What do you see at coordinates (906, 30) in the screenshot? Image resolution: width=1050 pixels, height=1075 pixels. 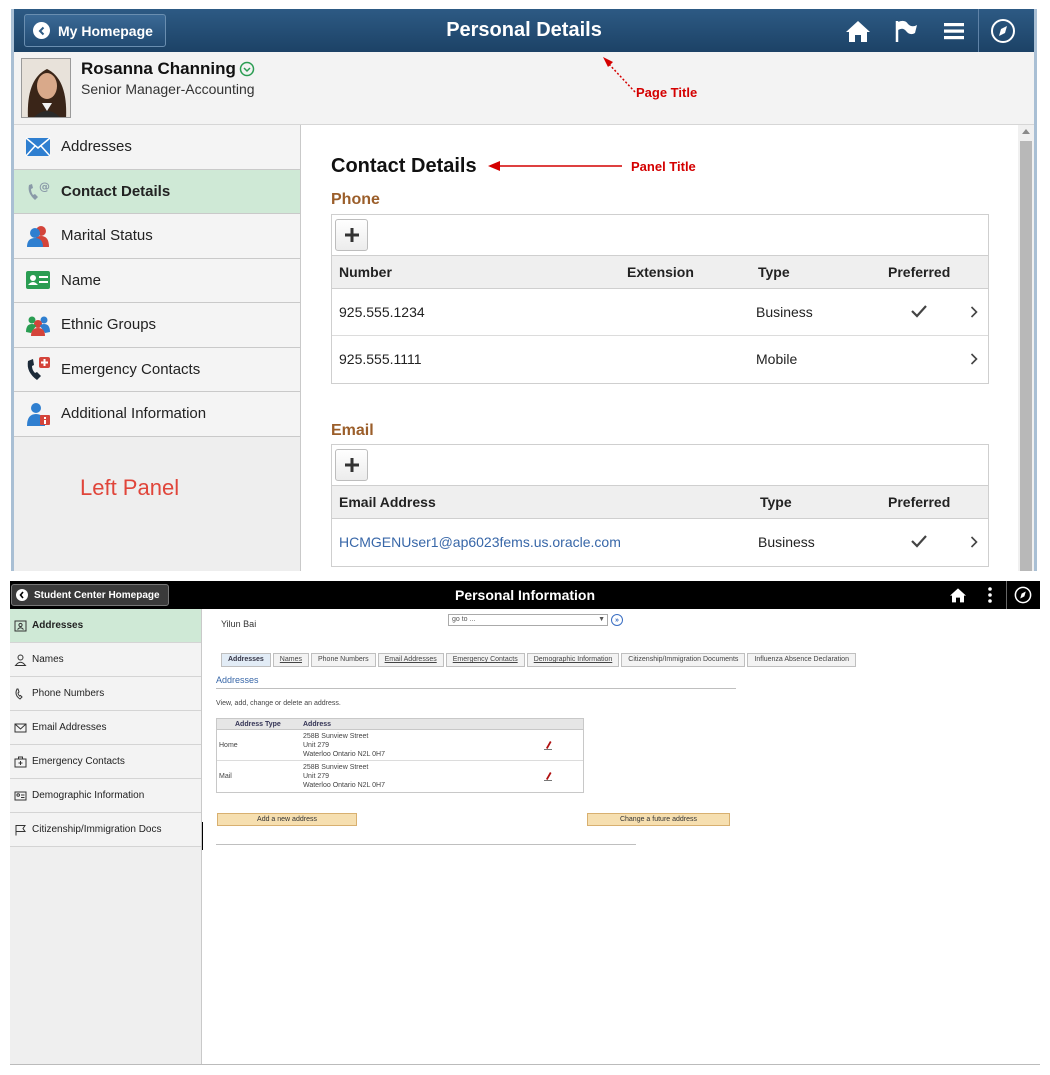 I see `notifications-flag-icon` at bounding box center [906, 30].